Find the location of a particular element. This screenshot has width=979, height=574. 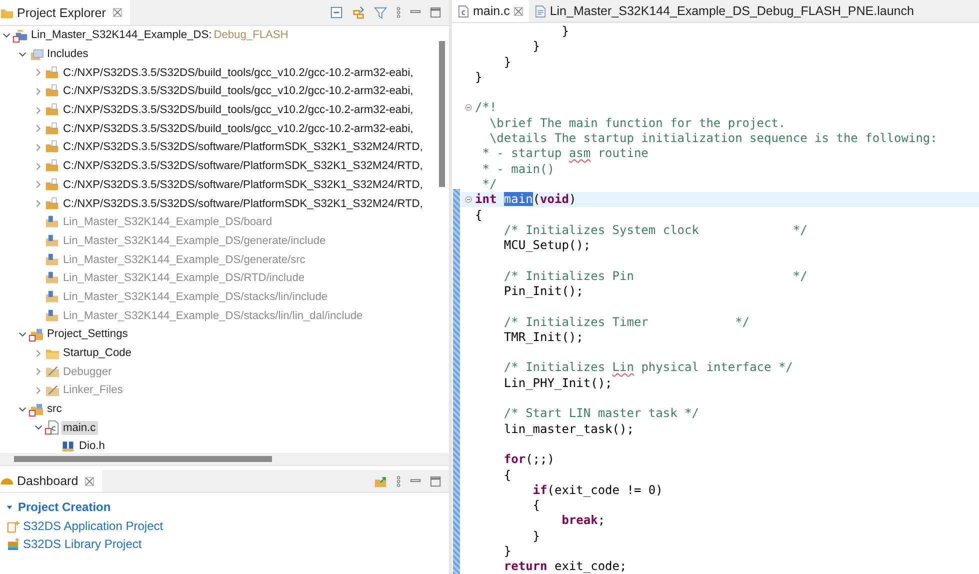

library-stack-icon is located at coordinates (13, 544).